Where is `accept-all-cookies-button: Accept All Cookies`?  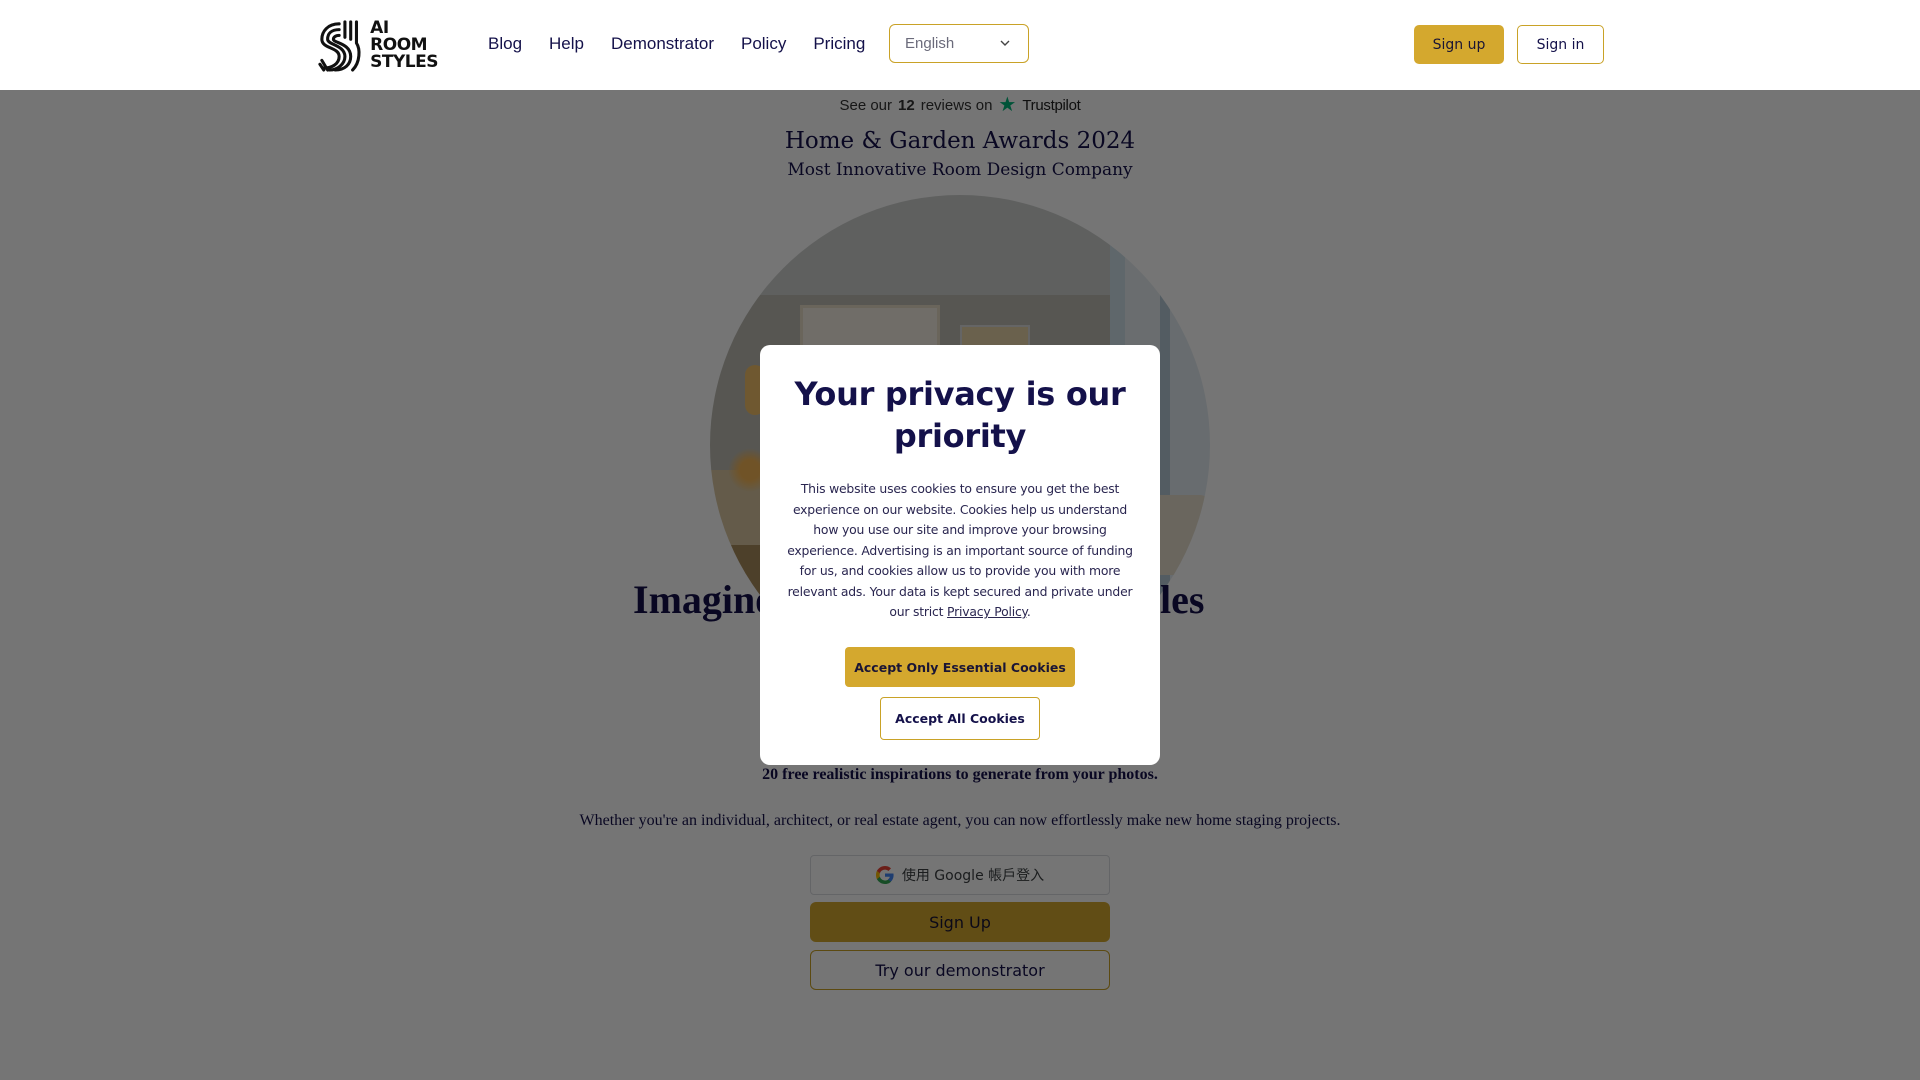
accept-all-cookies-button: Accept All Cookies is located at coordinates (960, 718).